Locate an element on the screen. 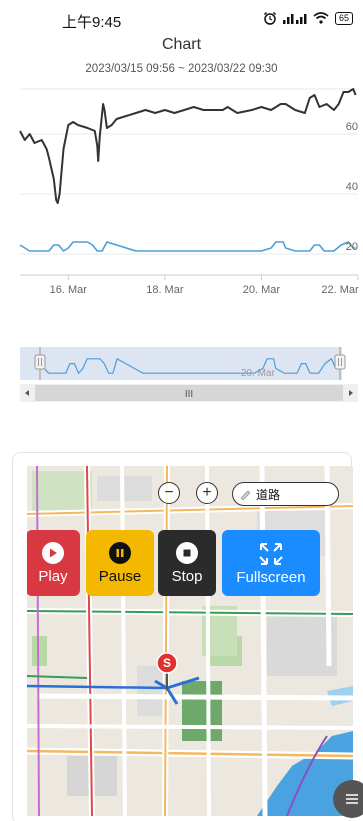 The width and height of the screenshot is (363, 821). range-navigator: 20. Mar is located at coordinates (181, 360).